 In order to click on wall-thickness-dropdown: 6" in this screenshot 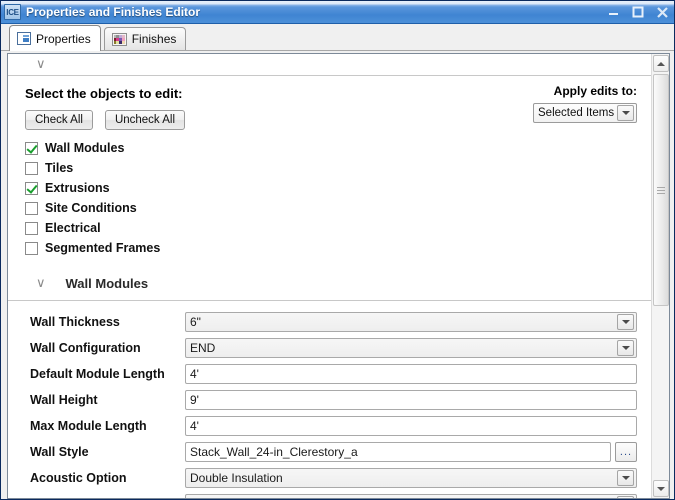, I will do `click(411, 322)`.